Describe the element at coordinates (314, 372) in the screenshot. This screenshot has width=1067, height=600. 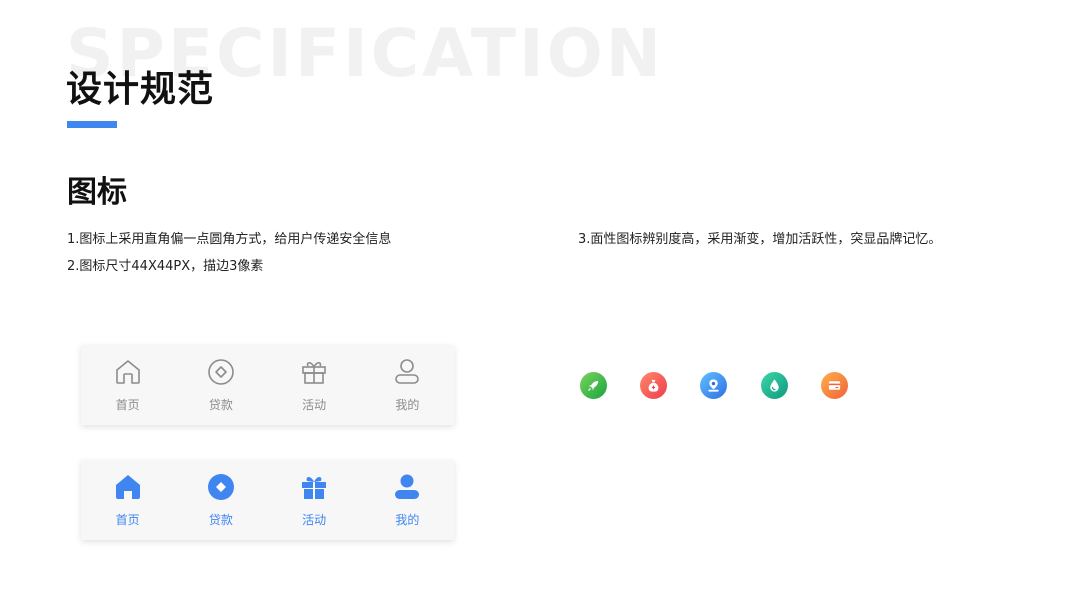
I see `gift-outline-icon` at that location.